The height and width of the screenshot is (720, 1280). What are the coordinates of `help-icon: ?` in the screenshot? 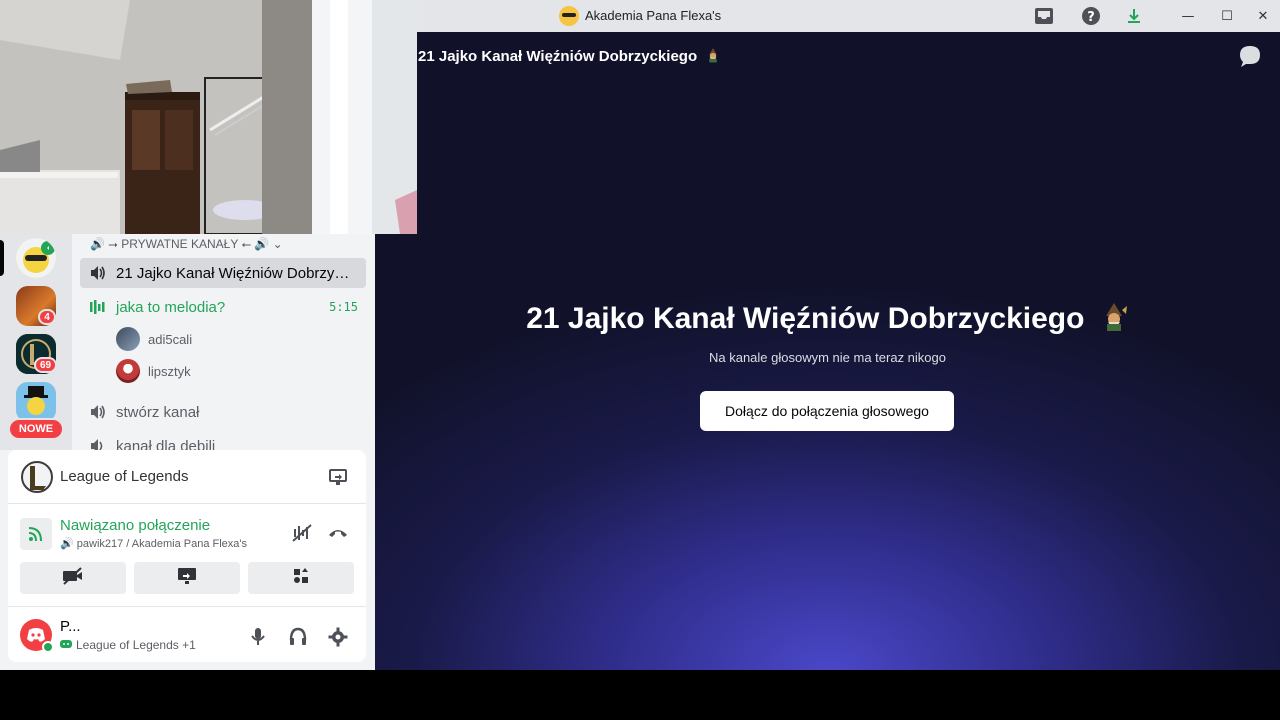 It's located at (1091, 16).